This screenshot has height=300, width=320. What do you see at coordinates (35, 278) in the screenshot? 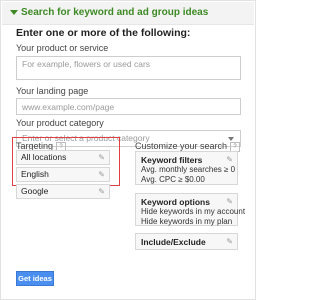
I see `get-ideas-button: Get ideas` at bounding box center [35, 278].